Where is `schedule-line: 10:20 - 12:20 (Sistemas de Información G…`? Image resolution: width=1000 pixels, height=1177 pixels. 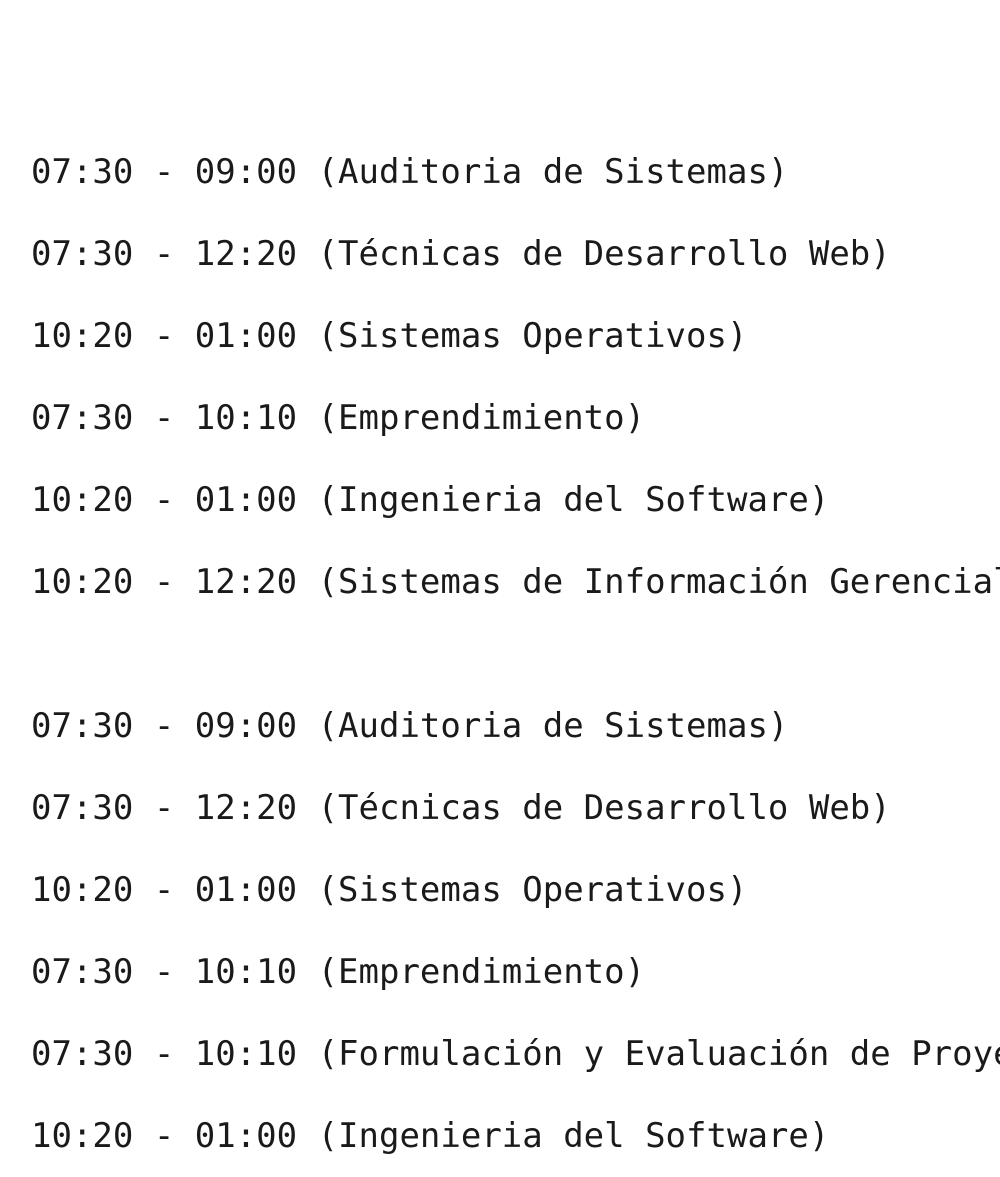 schedule-line: 10:20 - 12:20 (Sistemas de Información G… is located at coordinates (515, 582).